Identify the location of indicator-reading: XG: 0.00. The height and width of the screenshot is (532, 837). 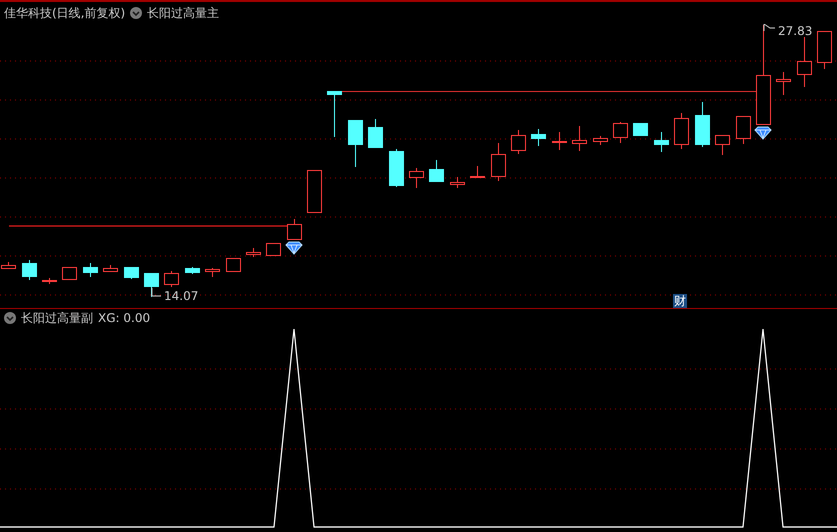
(124, 318).